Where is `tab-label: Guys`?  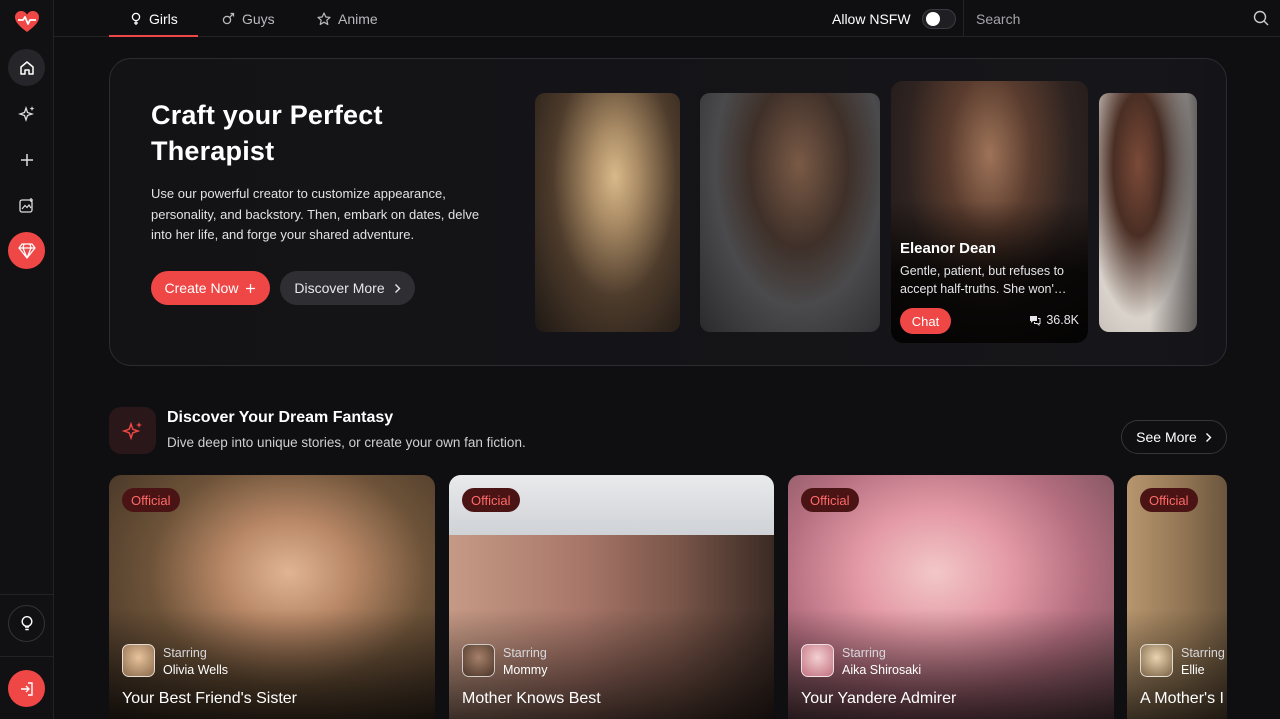 tab-label: Guys is located at coordinates (258, 18).